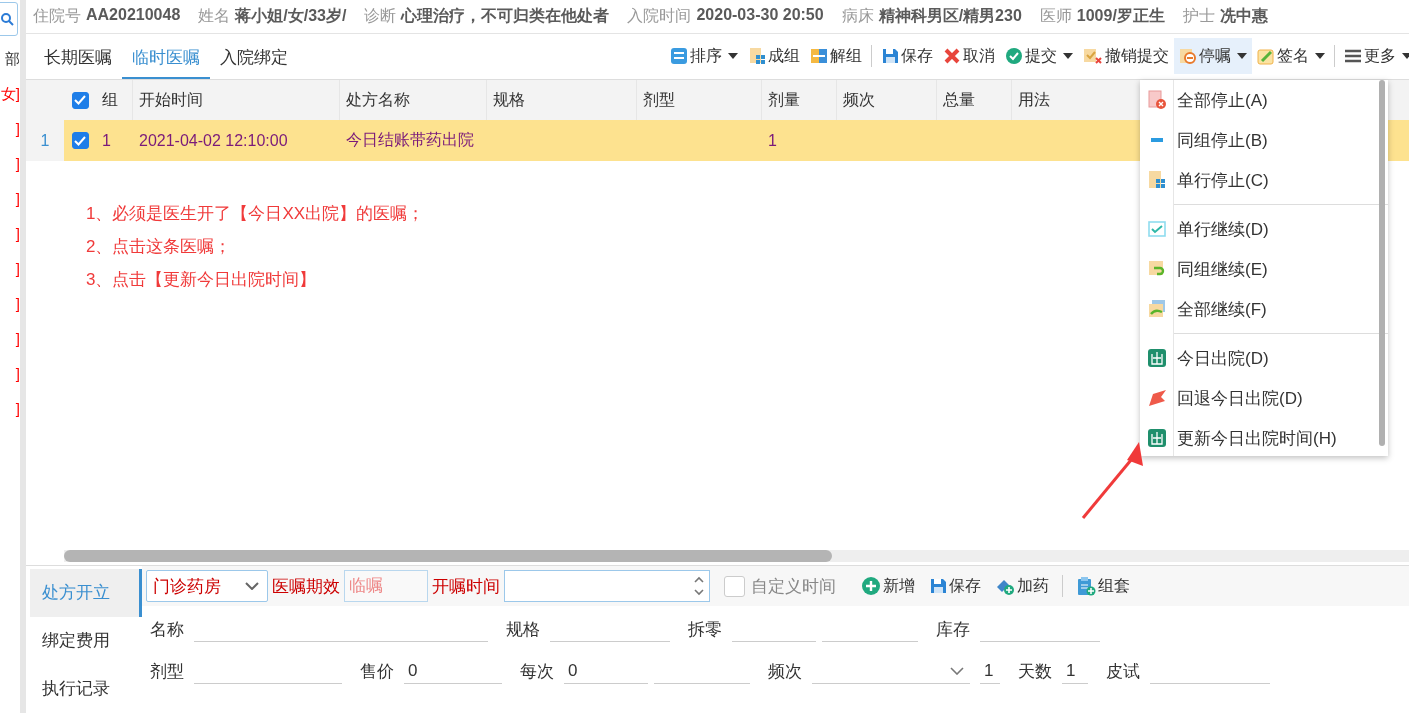 This screenshot has height=713, width=1409. Describe the element at coordinates (857, 15) in the screenshot. I see `field-label: 病床` at that location.